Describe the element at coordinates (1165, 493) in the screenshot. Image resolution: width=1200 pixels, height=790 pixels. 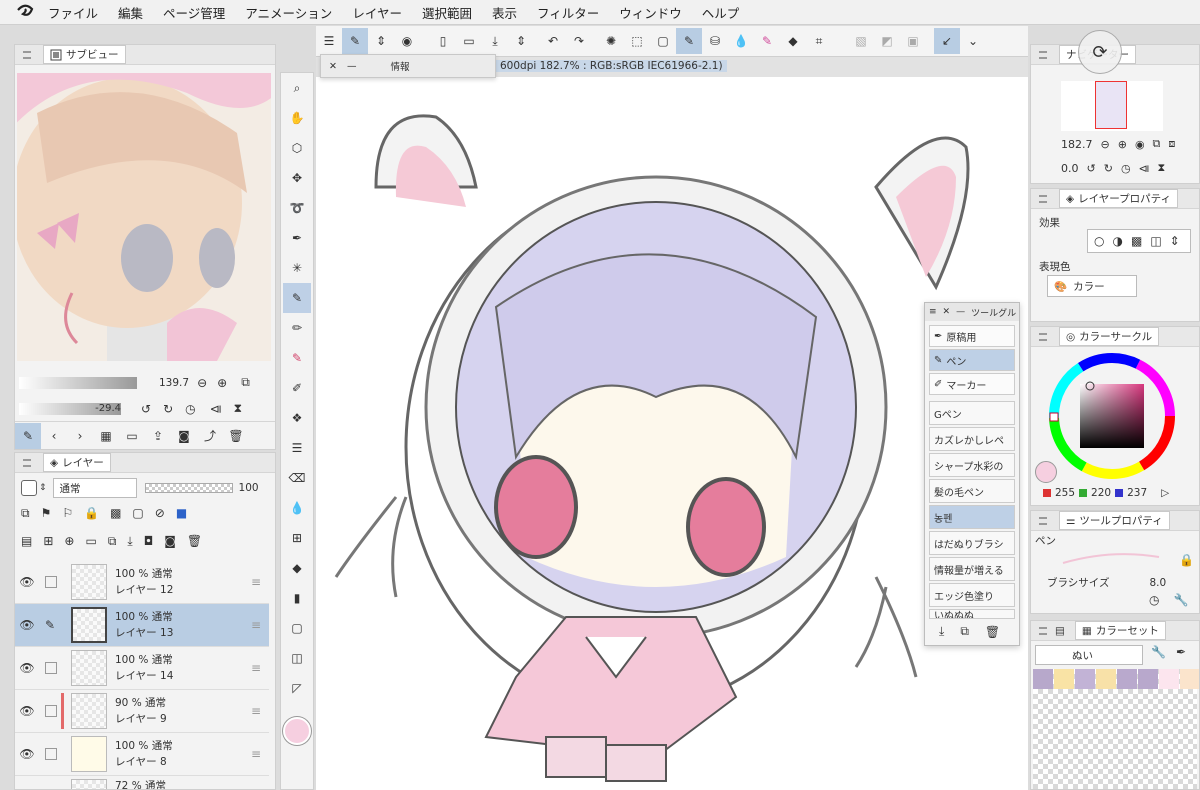
I see `color-settings-icon: ▷` at that location.